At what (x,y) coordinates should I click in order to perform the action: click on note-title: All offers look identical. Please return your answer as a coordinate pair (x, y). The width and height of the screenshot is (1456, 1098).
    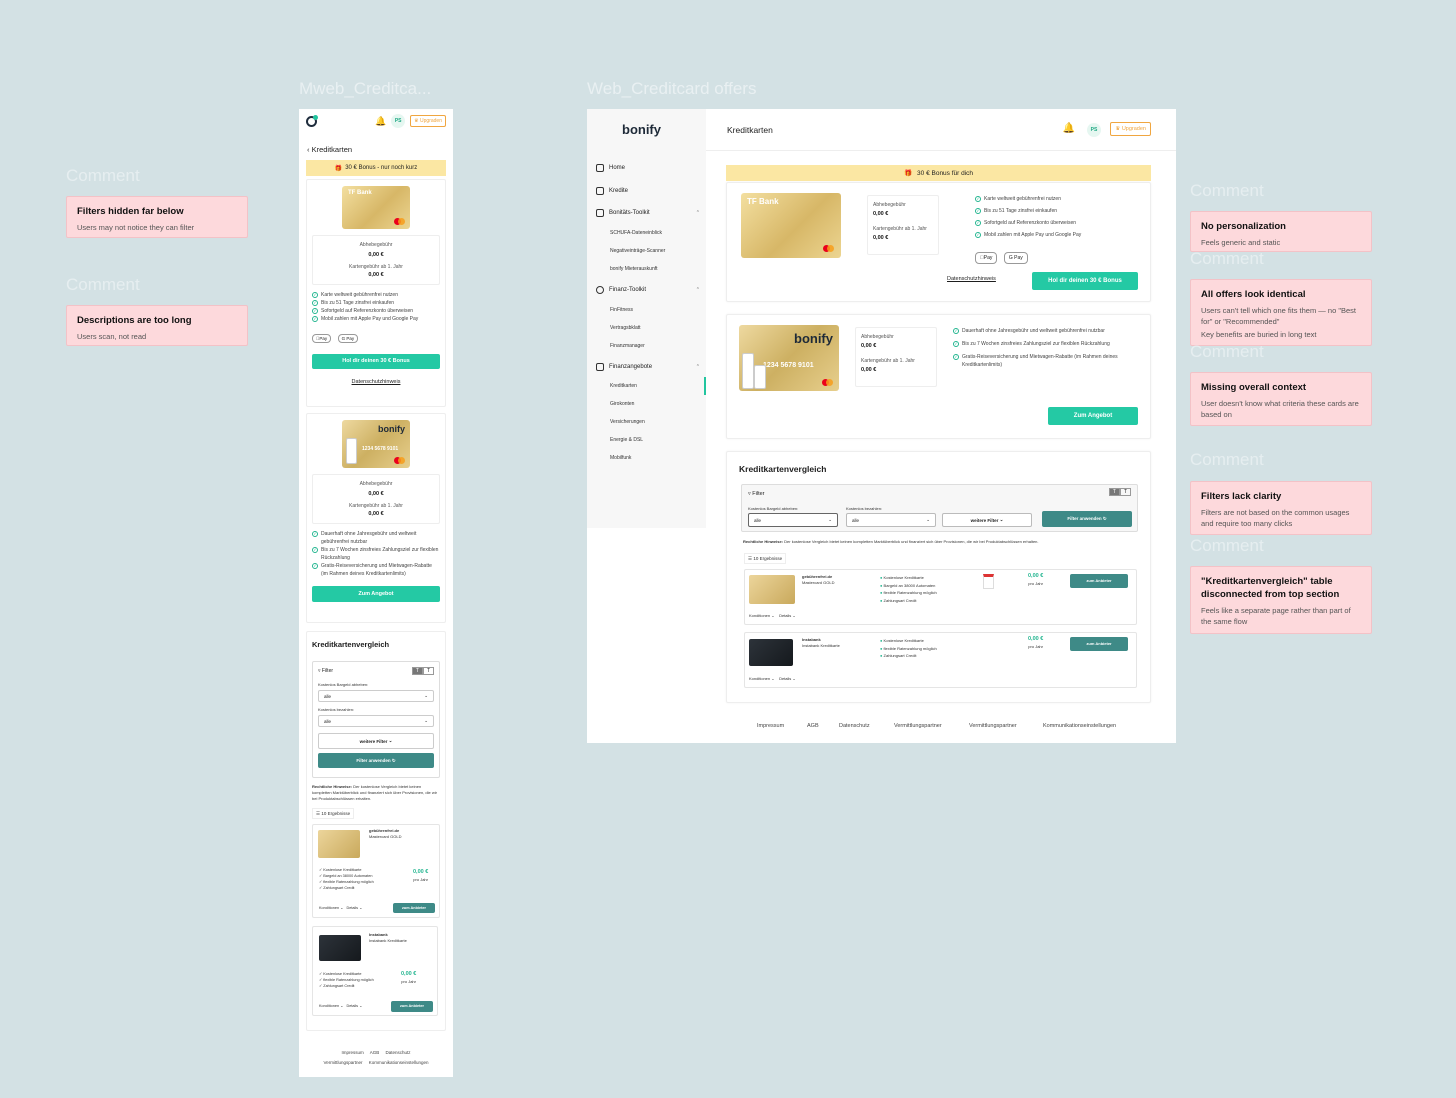
    Looking at the image, I should click on (1253, 294).